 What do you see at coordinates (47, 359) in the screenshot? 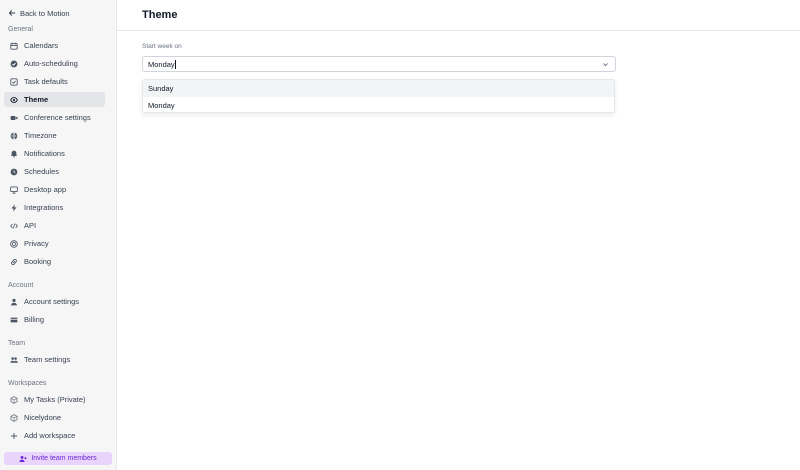
I see `sidebar-item-label: Team settings` at bounding box center [47, 359].